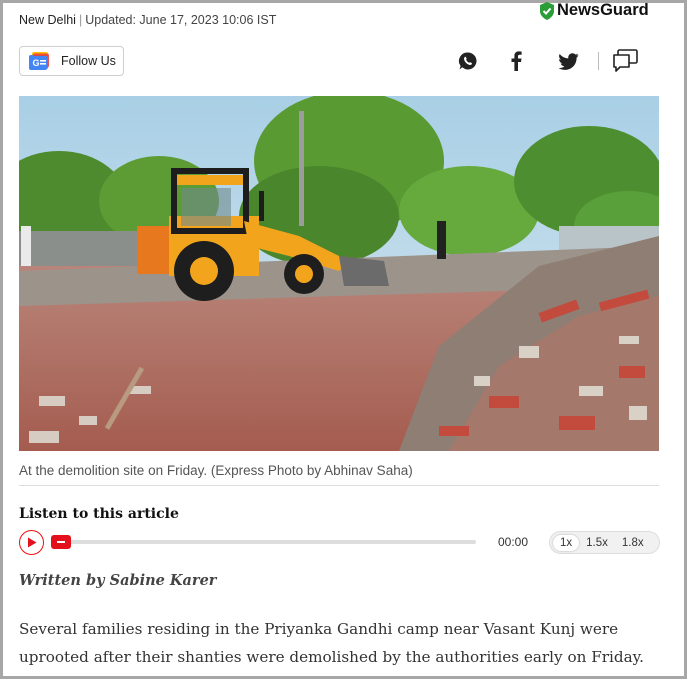 The image size is (687, 679). I want to click on location-label: New Delhi, so click(47, 20).